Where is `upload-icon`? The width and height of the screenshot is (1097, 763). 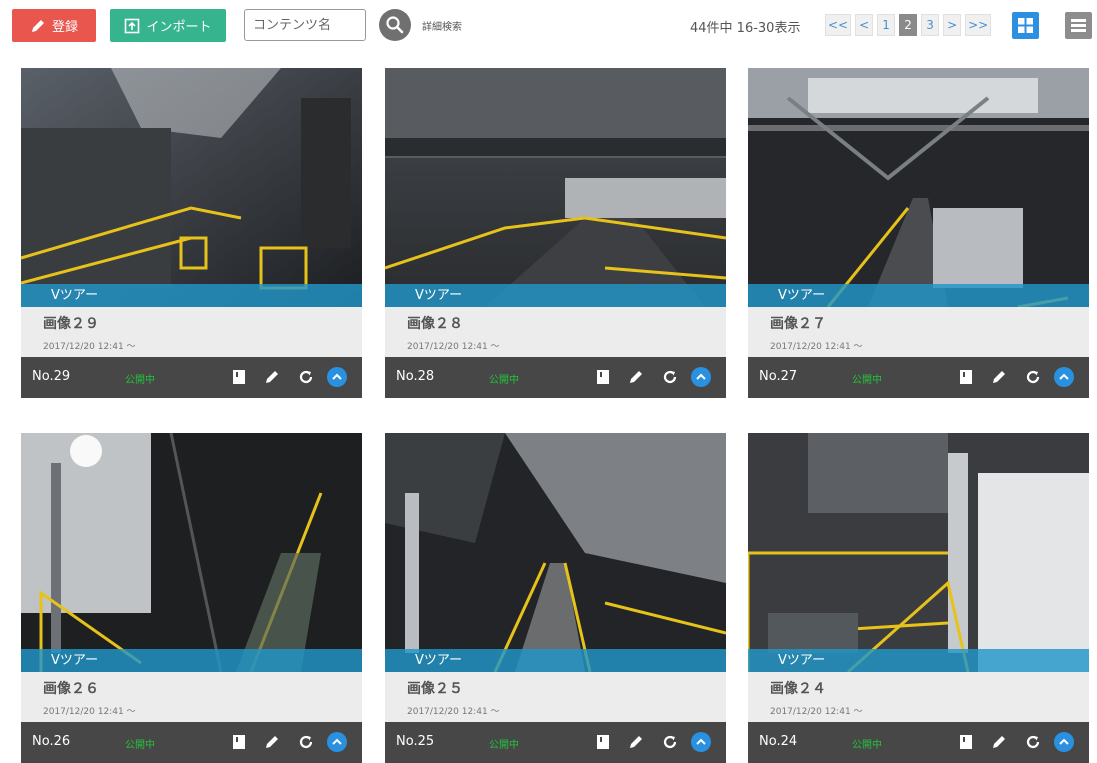
upload-icon is located at coordinates (132, 25).